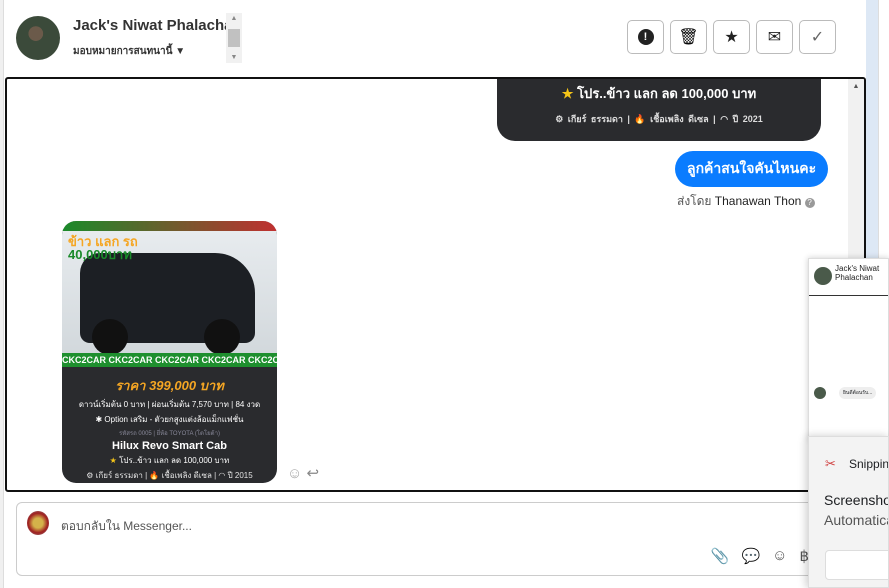 This screenshot has height=588, width=889. Describe the element at coordinates (180, 51) in the screenshot. I see `caret-down-icon: ▼` at that location.